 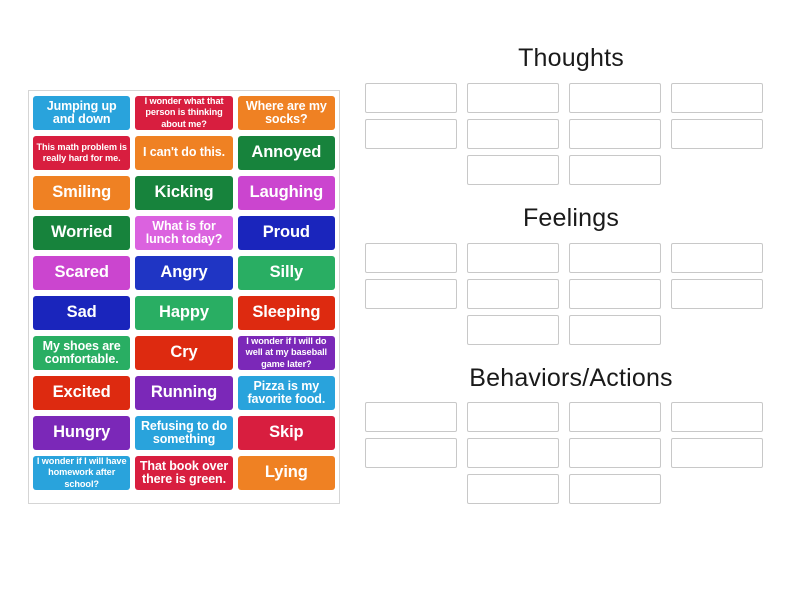 What do you see at coordinates (286, 313) in the screenshot?
I see `sortable-tile: Sleeping` at bounding box center [286, 313].